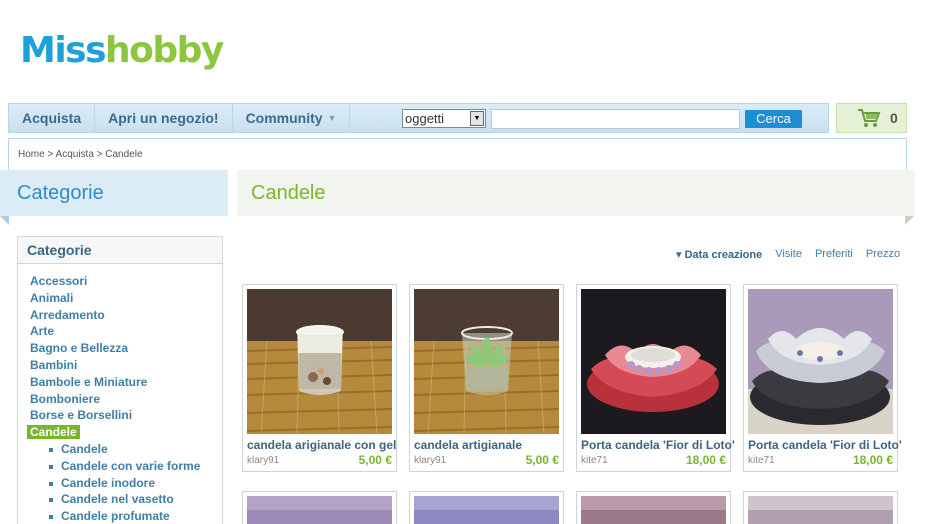 This screenshot has width=939, height=524. I want to click on dropdown-arrow-icon: ▼, so click(477, 118).